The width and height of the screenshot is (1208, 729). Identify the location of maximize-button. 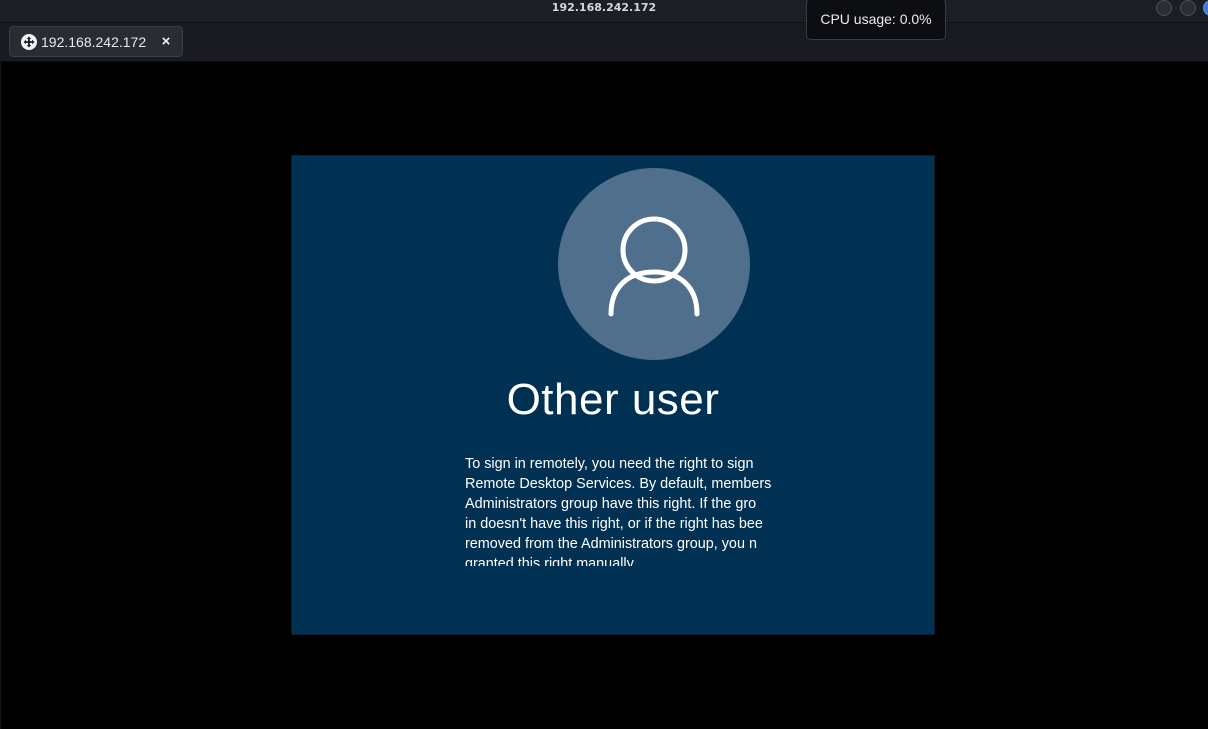
(1188, 8).